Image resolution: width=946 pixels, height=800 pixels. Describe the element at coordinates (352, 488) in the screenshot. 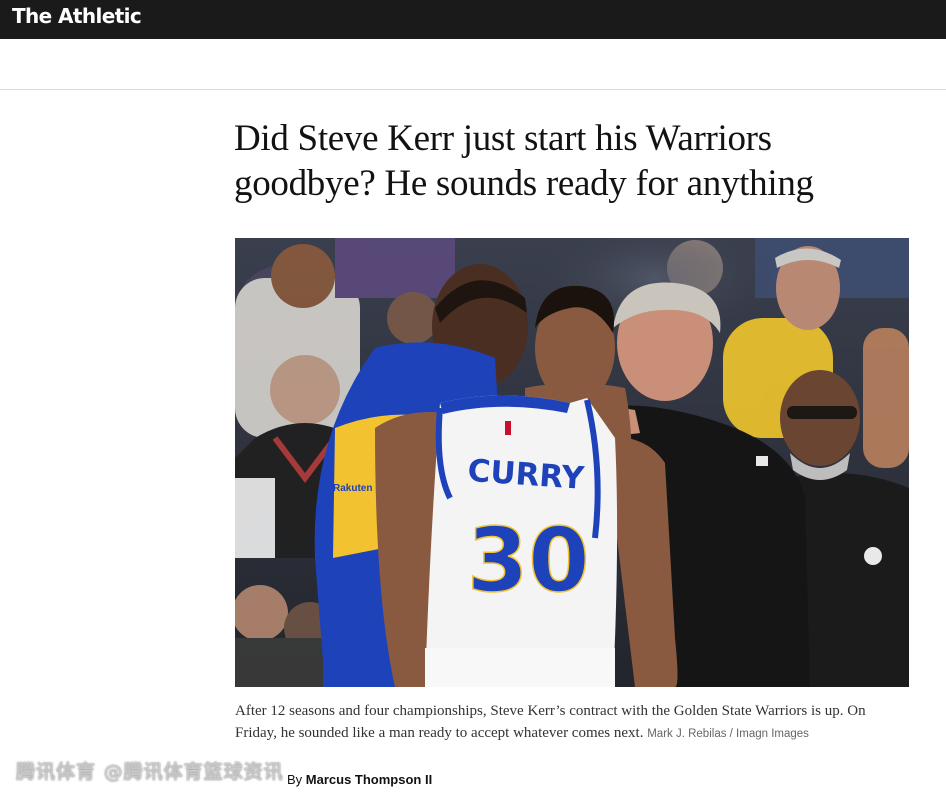

I see `sleeve-sponsor-label: Rakuten` at that location.